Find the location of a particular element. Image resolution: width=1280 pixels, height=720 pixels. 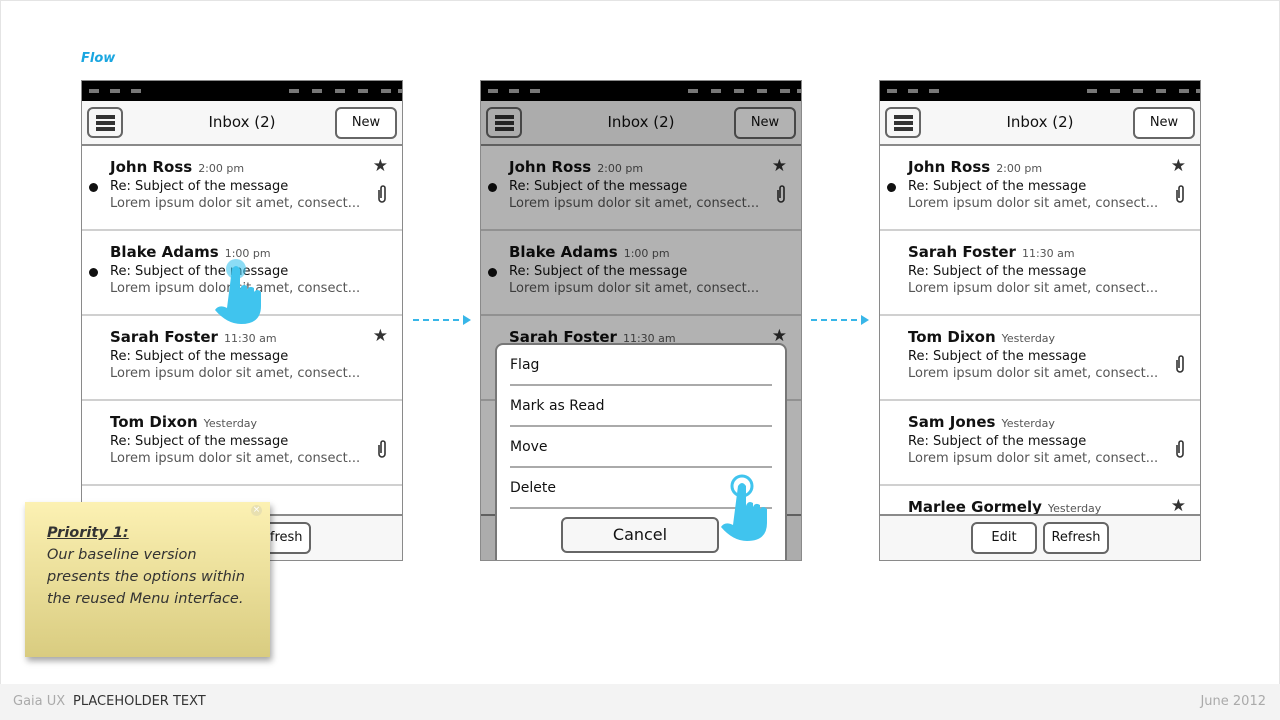

menu-item-move: Move is located at coordinates (641, 447).